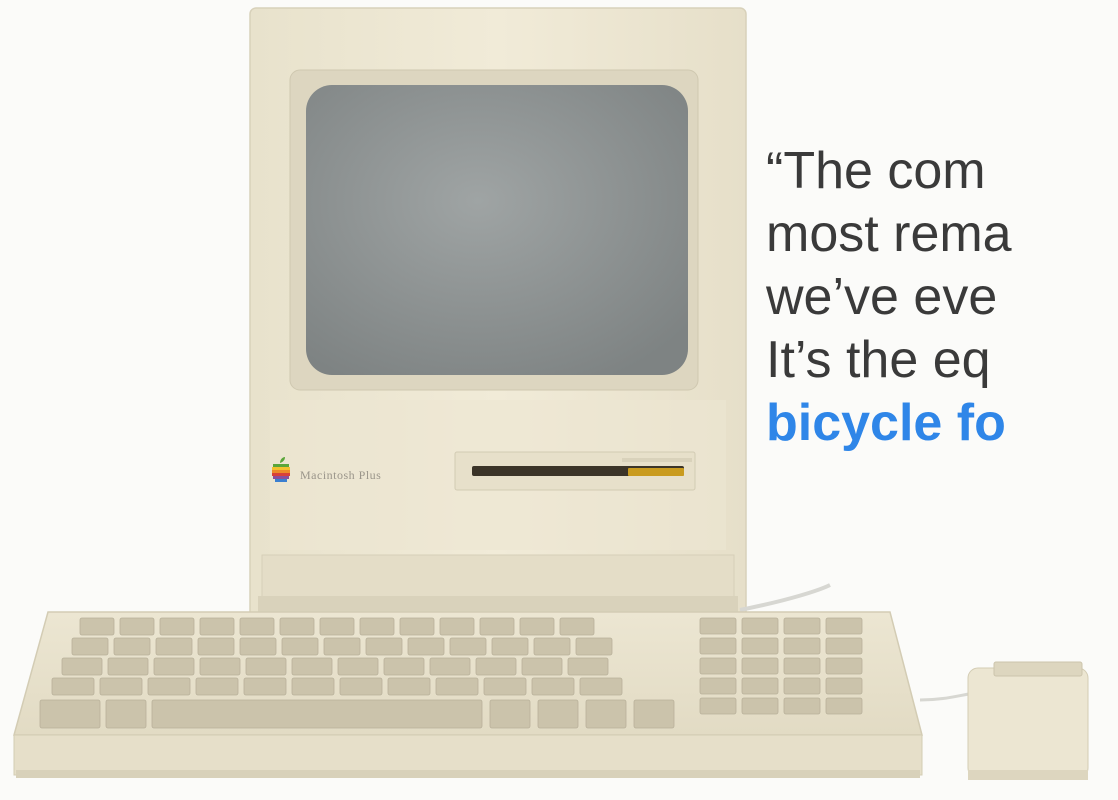 Image resolution: width=1118 pixels, height=800 pixels. Describe the element at coordinates (575, 471) in the screenshot. I see `floppy-drive` at that location.